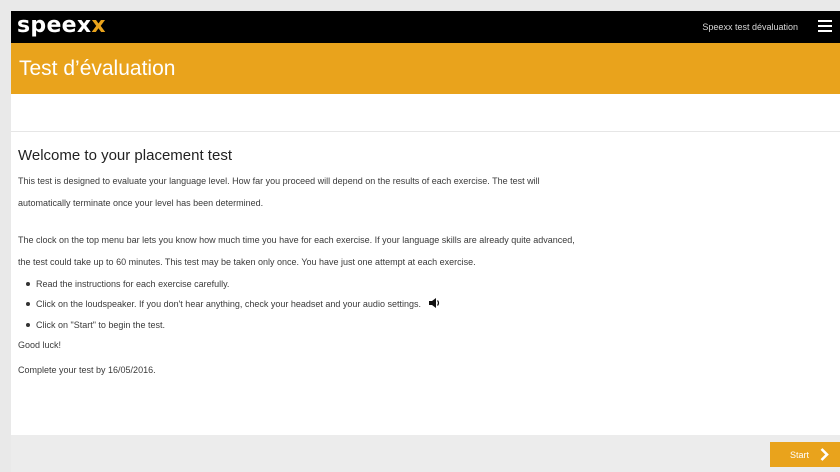 The width and height of the screenshot is (840, 472). I want to click on start-button: Start, so click(805, 454).